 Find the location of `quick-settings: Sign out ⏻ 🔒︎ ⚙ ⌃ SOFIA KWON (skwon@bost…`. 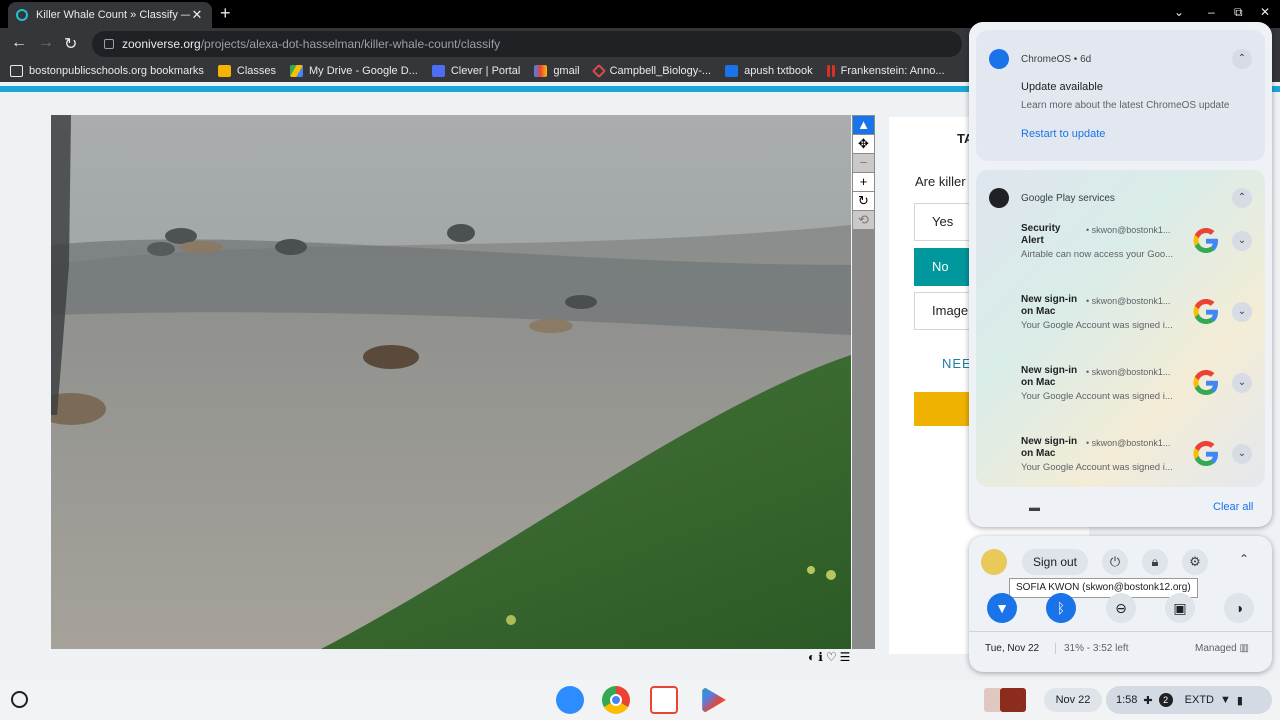

quick-settings: Sign out ⏻ 🔒︎ ⚙ ⌃ SOFIA KWON (skwon@bost… is located at coordinates (1120, 604).